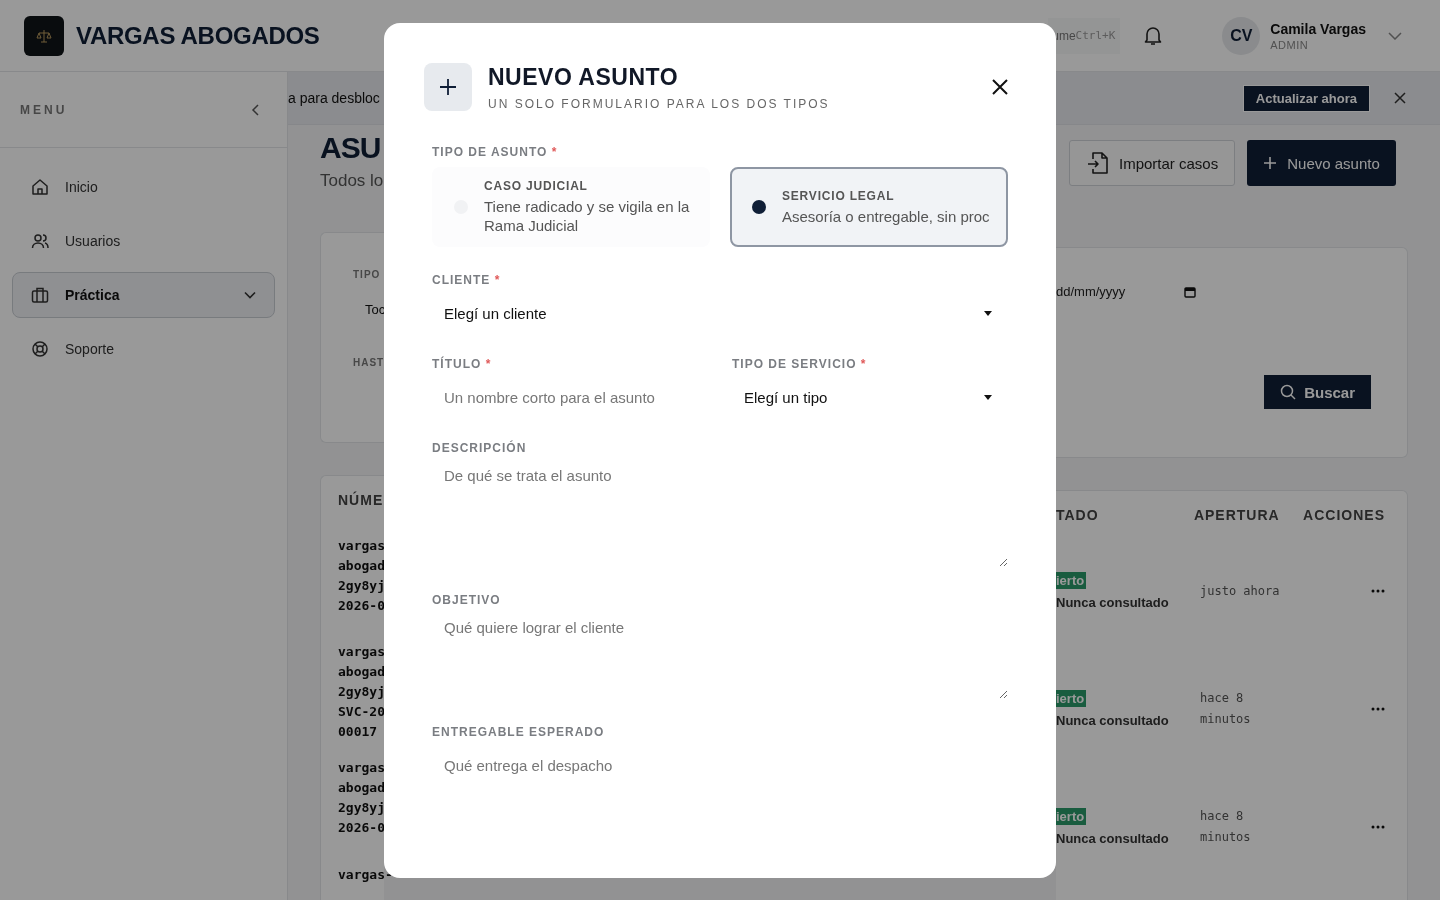  What do you see at coordinates (1000, 87) in the screenshot?
I see `close-icon` at bounding box center [1000, 87].